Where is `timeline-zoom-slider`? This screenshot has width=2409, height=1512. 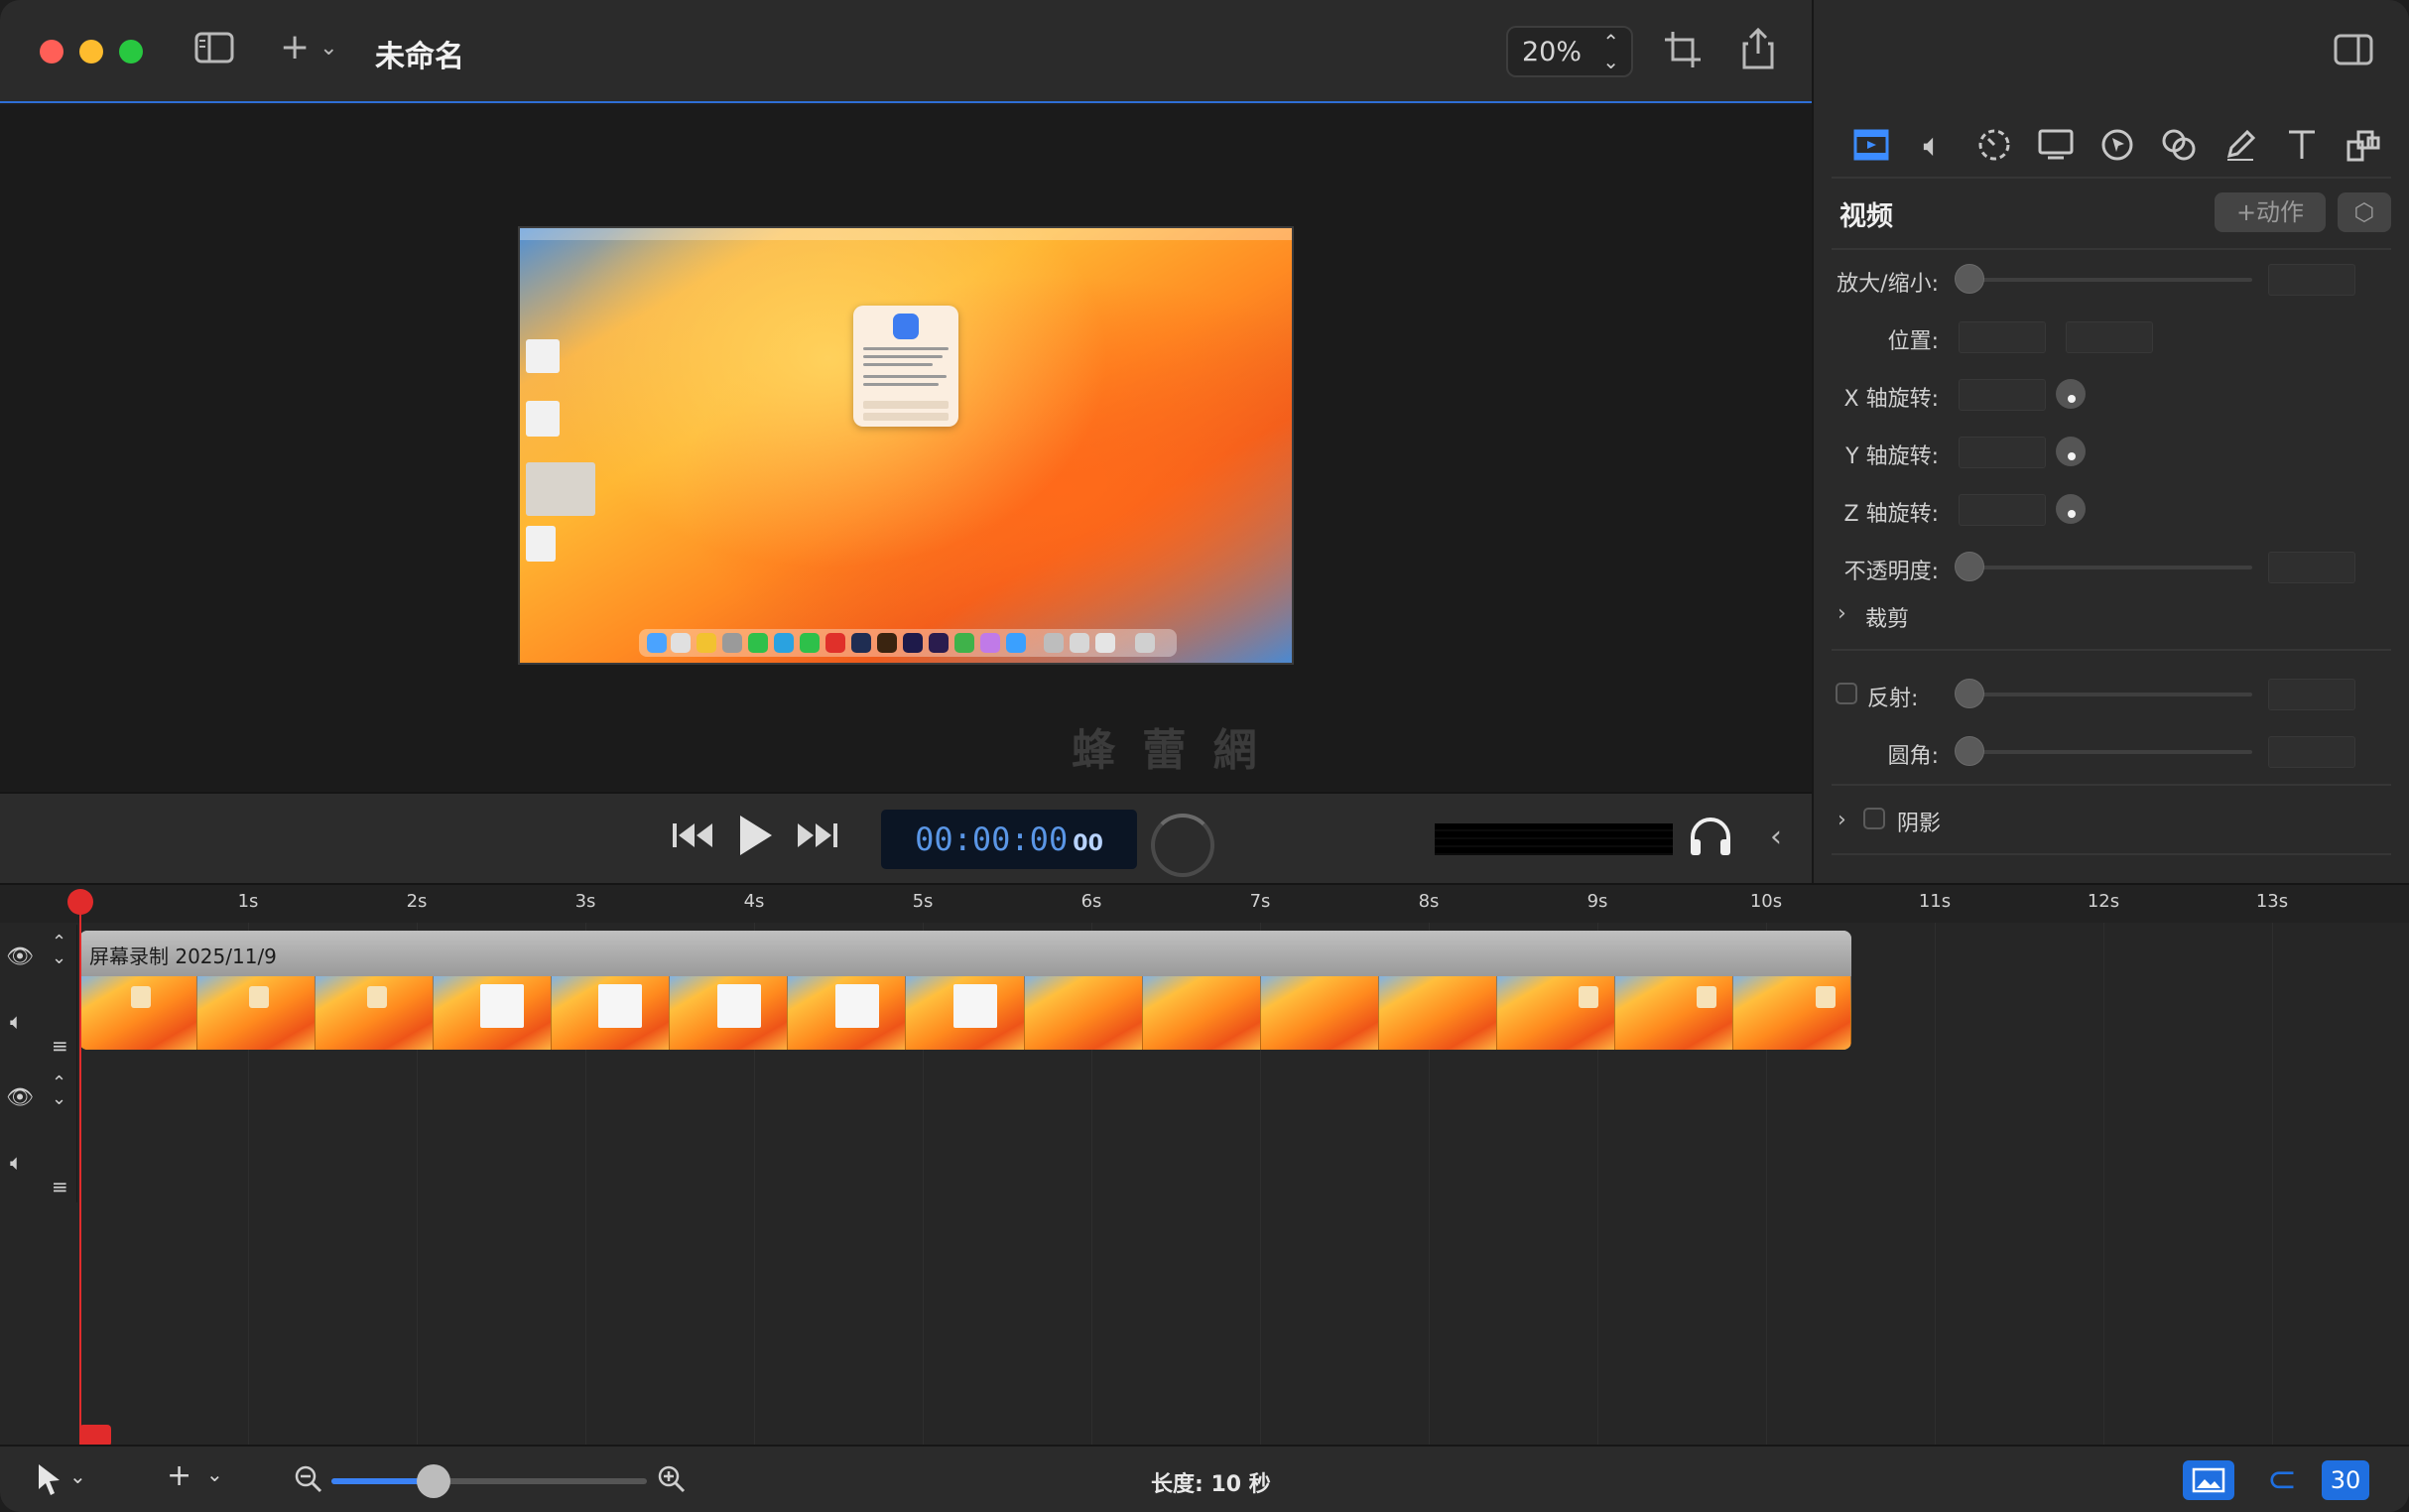 timeline-zoom-slider is located at coordinates (489, 1481).